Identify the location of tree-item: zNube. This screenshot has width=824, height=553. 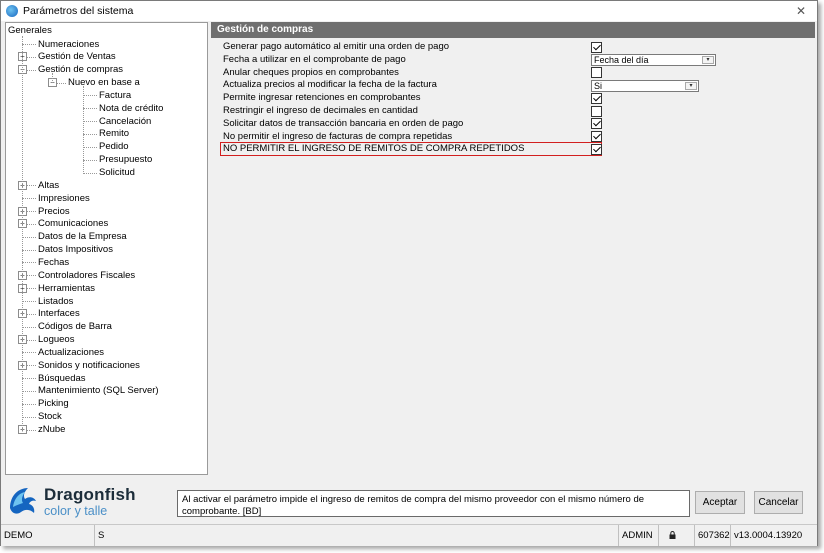
(51, 429).